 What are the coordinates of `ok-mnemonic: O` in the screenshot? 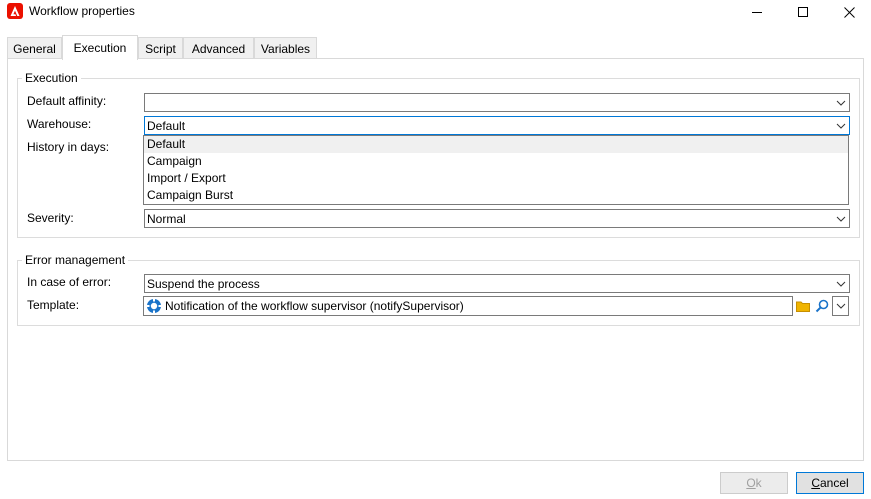 It's located at (751, 483).